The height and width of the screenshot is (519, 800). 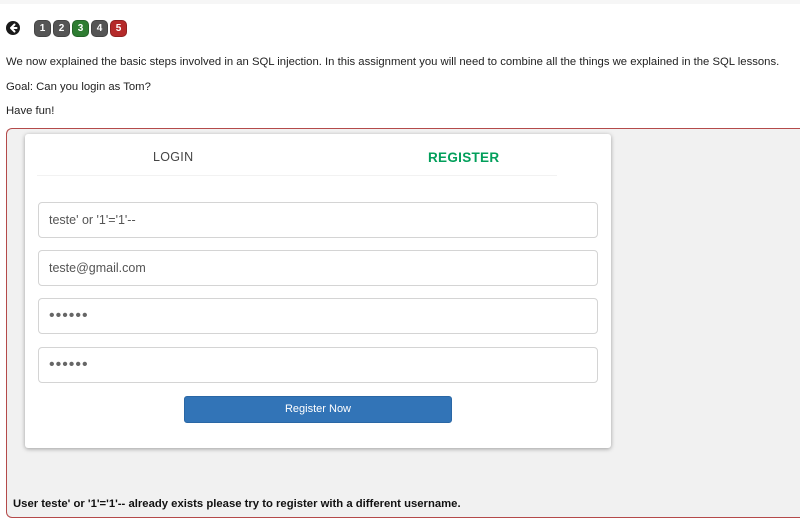 What do you see at coordinates (80, 28) in the screenshot?
I see `page-button-3: 3` at bounding box center [80, 28].